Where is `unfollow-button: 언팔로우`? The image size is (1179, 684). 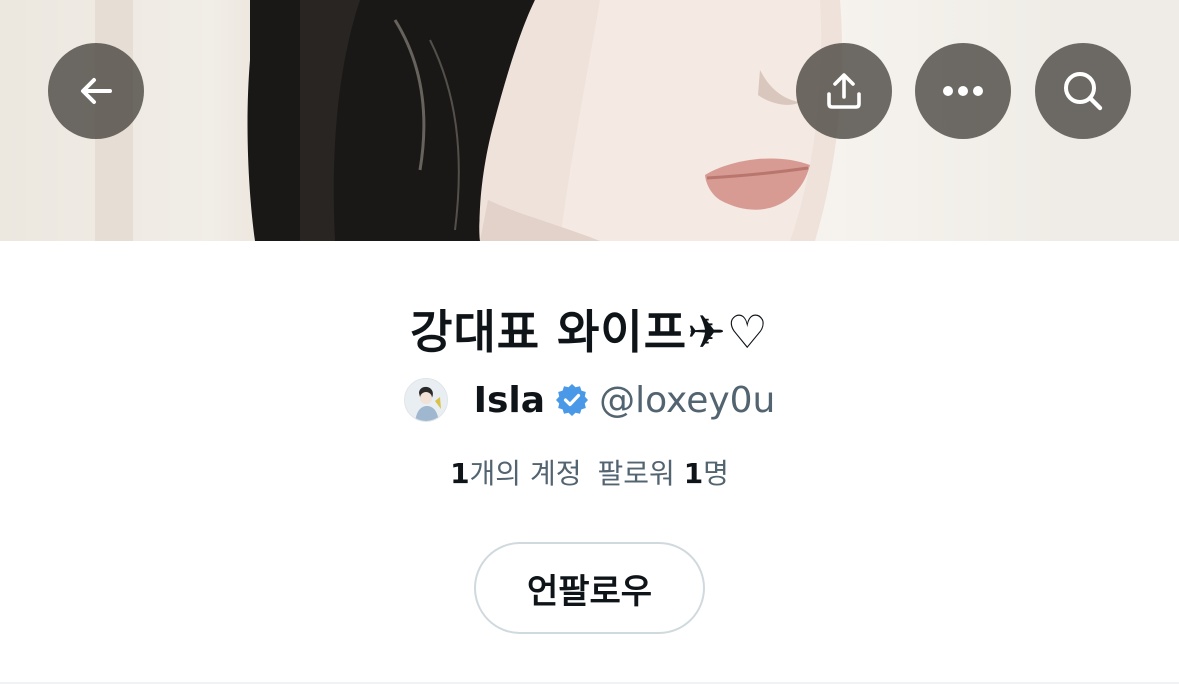
unfollow-button: 언팔로우 is located at coordinates (589, 588).